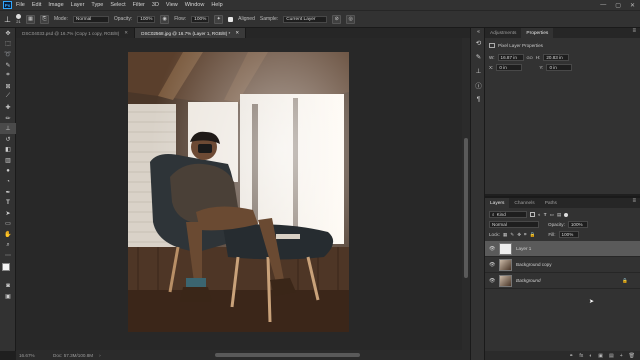 The width and height of the screenshot is (640, 360). What do you see at coordinates (8, 107) in the screenshot?
I see `healing-brush-tool-icon: ✚` at bounding box center [8, 107].